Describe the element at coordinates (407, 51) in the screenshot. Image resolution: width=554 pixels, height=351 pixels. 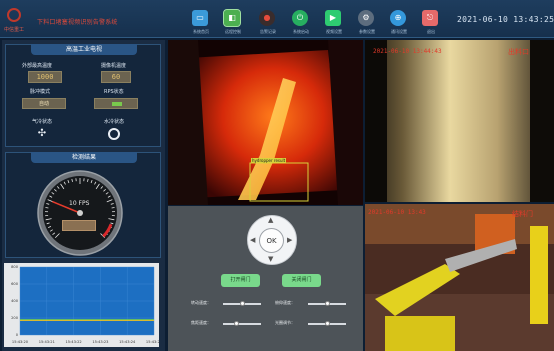
I see `cam1-timestamp: 2021-06-10 13:44:43` at that location.